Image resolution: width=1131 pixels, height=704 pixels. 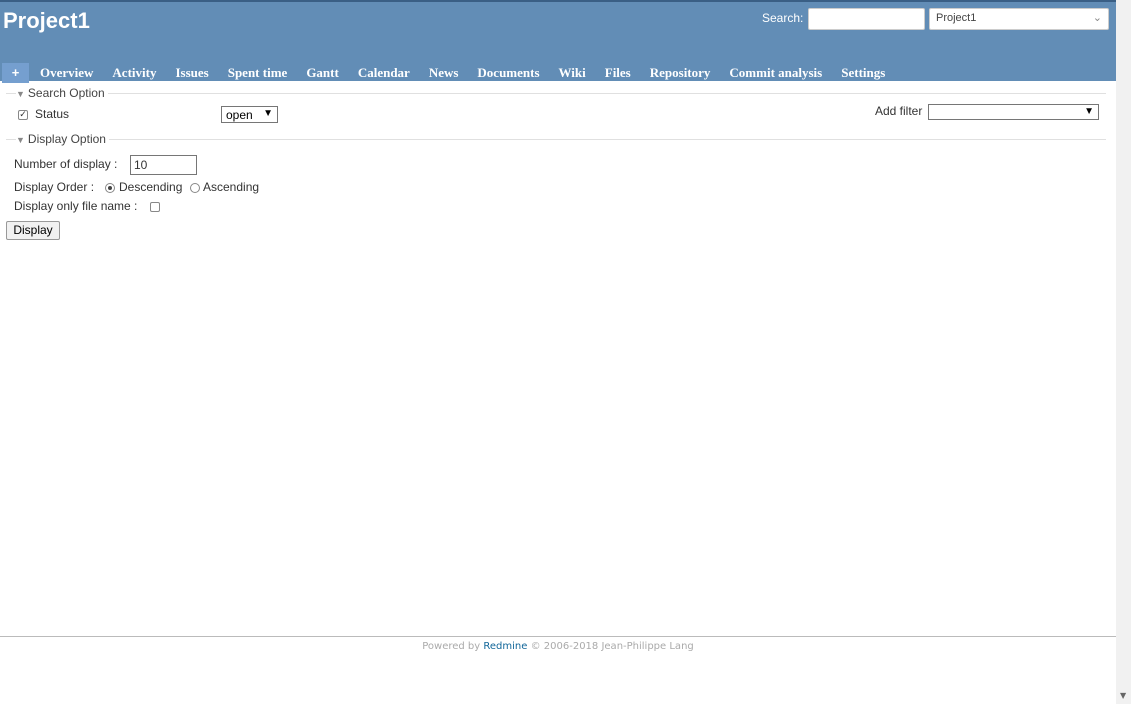 I want to click on display-file-name-only-checkbox, so click(x=155, y=207).